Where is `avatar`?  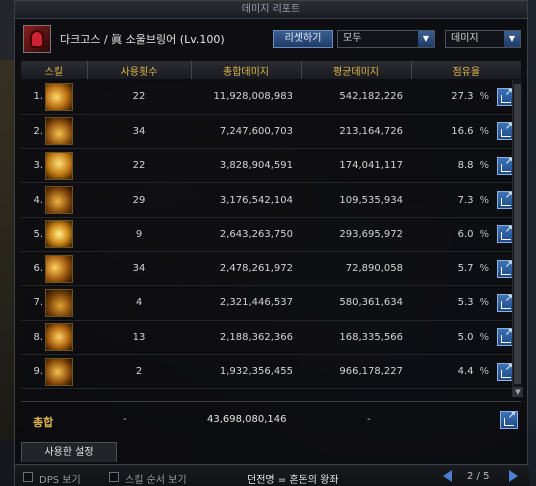
avatar is located at coordinates (37, 39).